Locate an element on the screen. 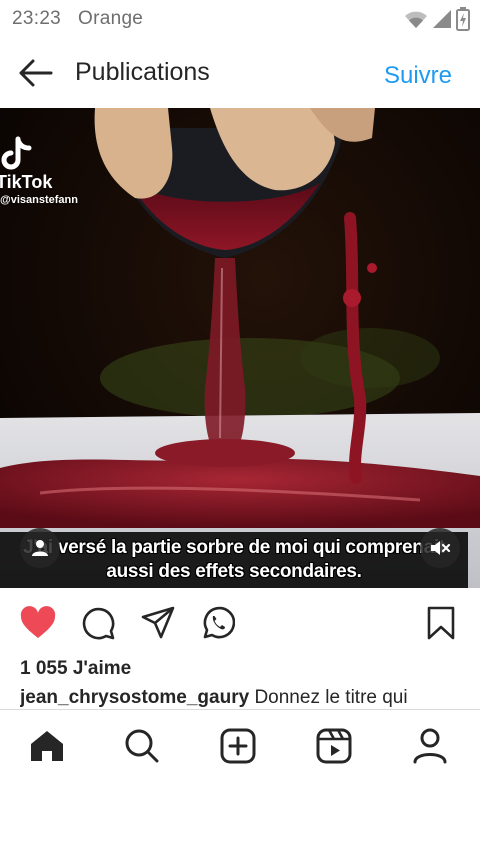 This screenshot has height=854, width=480. back-button is located at coordinates (35, 73).